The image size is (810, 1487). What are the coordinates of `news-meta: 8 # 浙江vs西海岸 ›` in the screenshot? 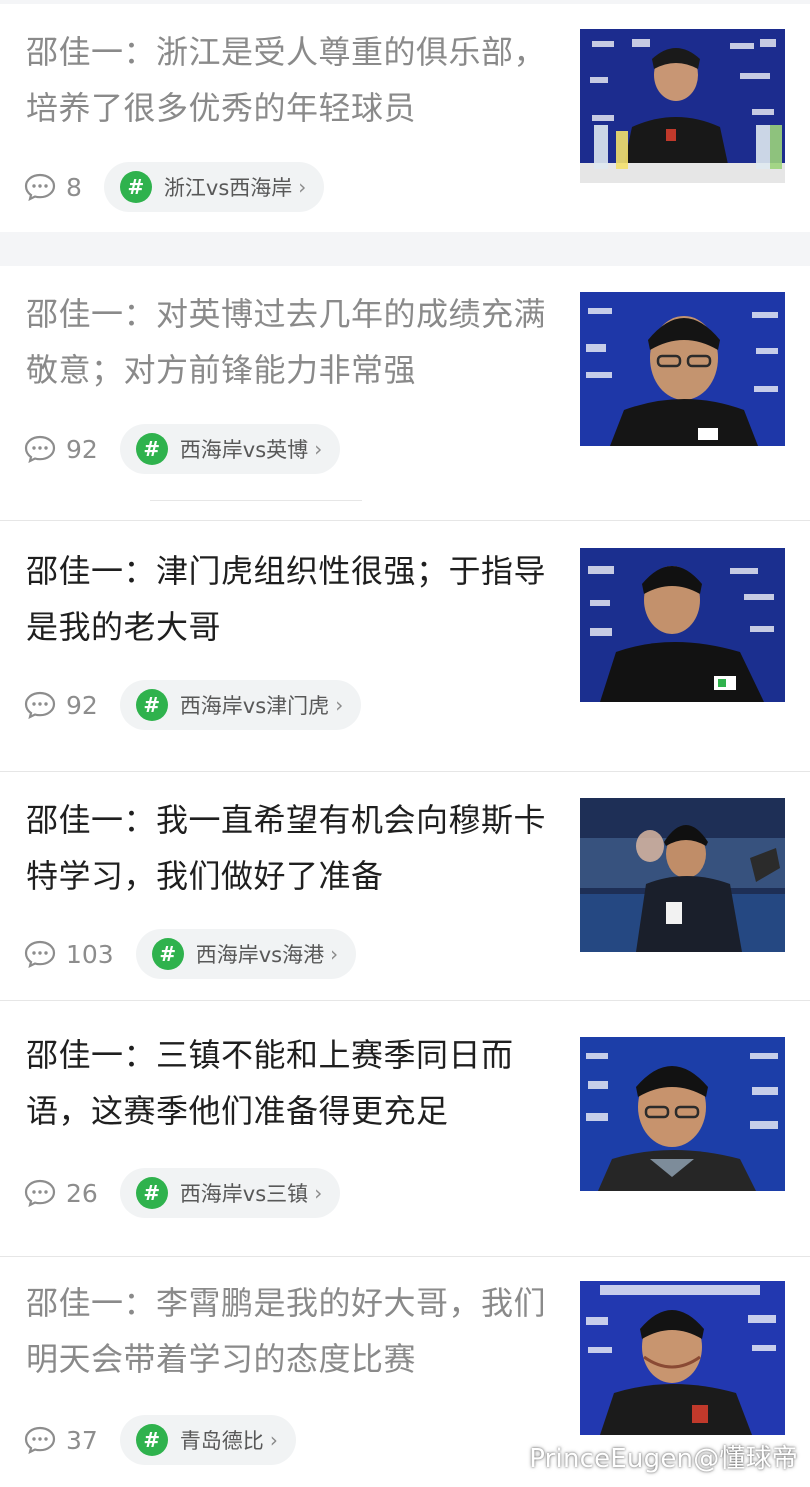 It's located at (174, 187).